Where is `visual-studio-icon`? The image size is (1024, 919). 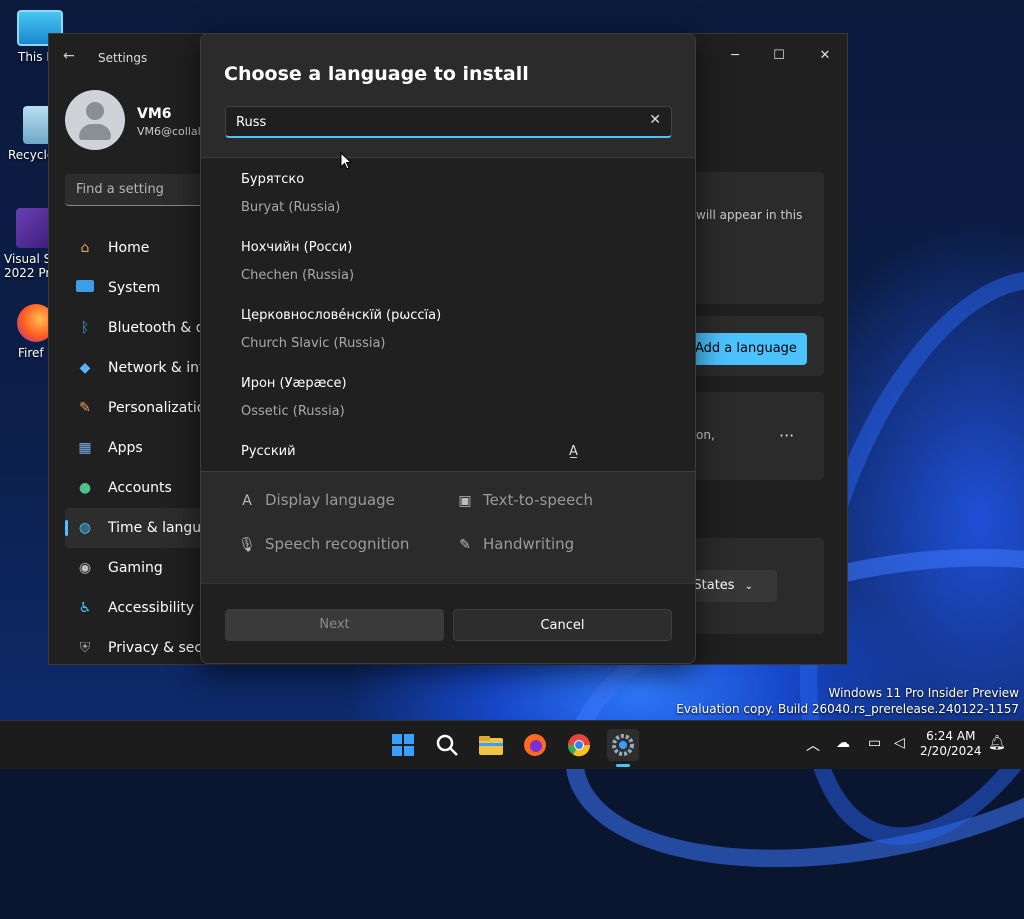
visual-studio-icon is located at coordinates (34, 228).